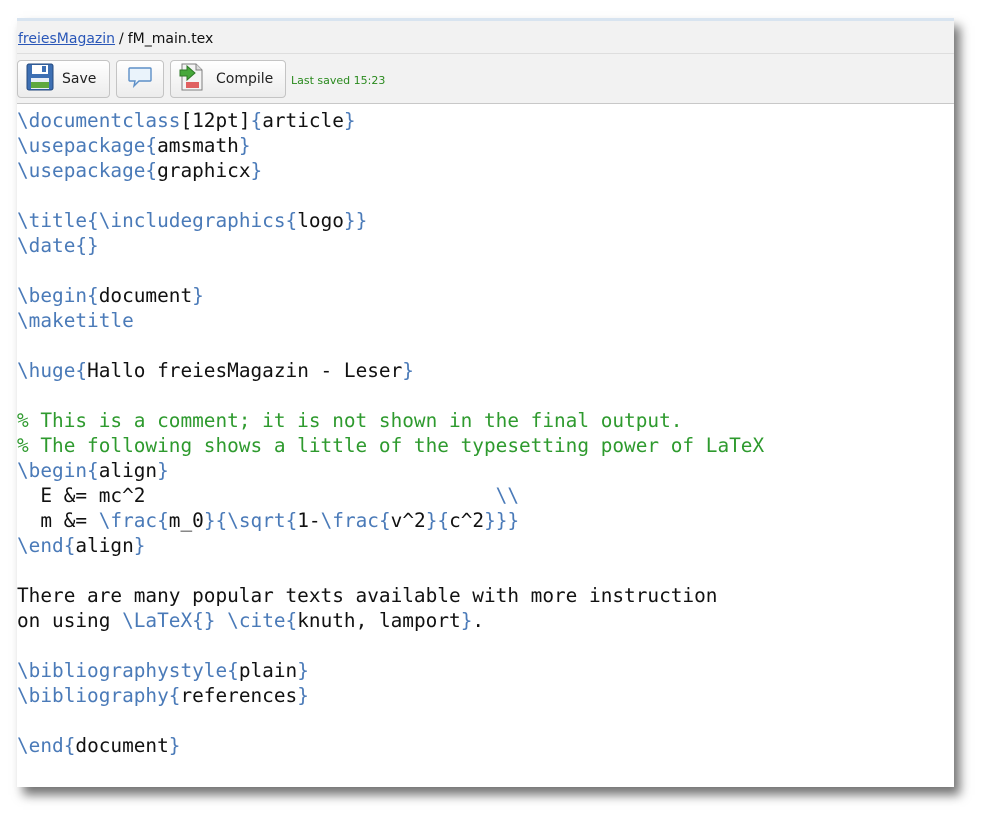 This screenshot has height=825, width=992. Describe the element at coordinates (485, 245) in the screenshot. I see `code-line: \date{}` at that location.